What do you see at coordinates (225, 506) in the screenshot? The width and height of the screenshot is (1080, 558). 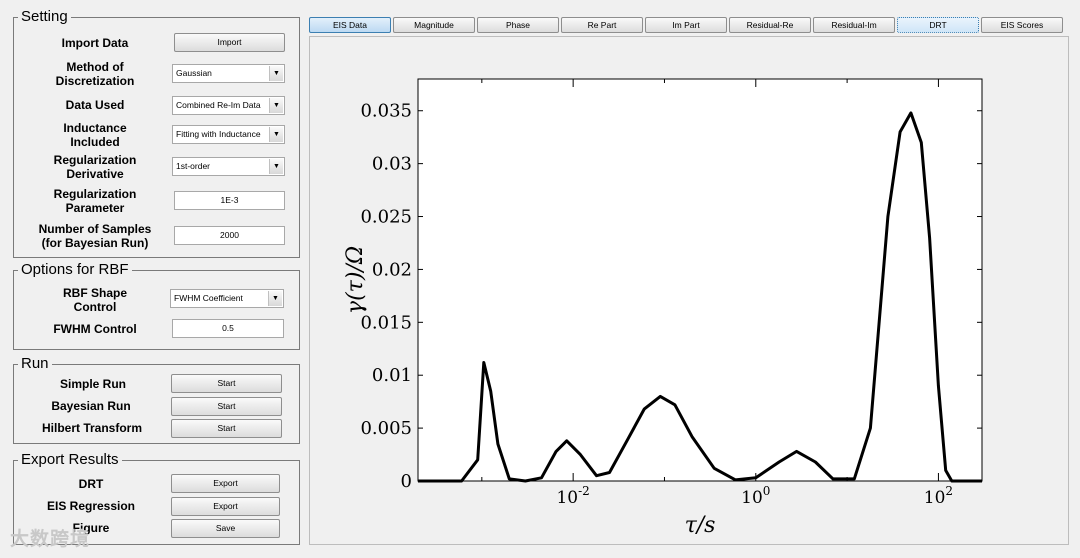 I see `eis-regression-button: Export` at bounding box center [225, 506].